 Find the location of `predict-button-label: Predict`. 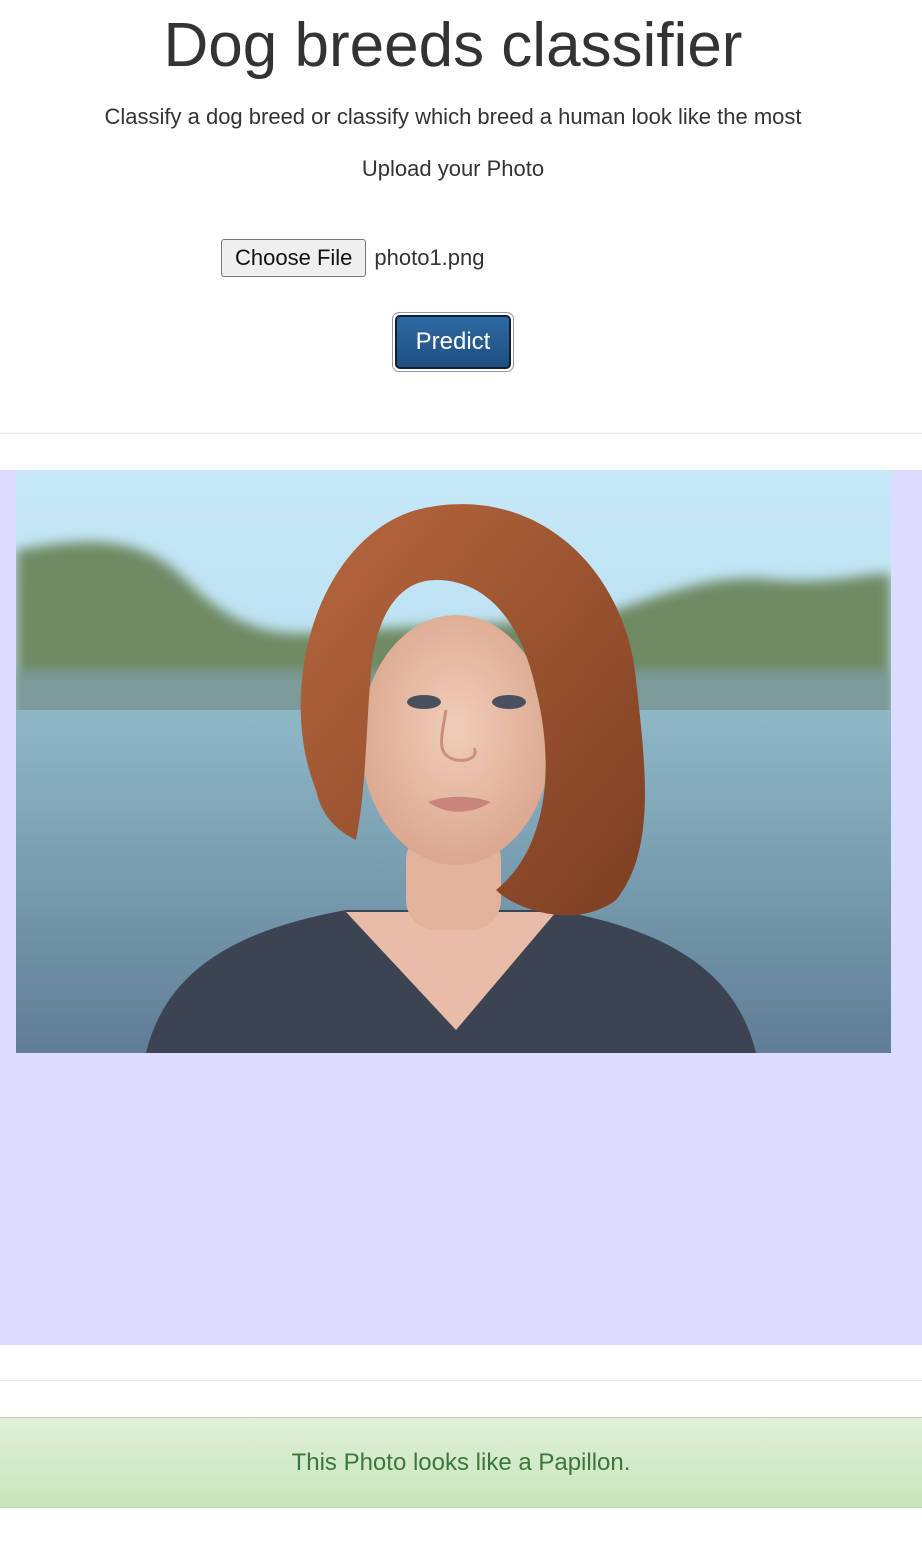

predict-button-label: Predict is located at coordinates (453, 342).